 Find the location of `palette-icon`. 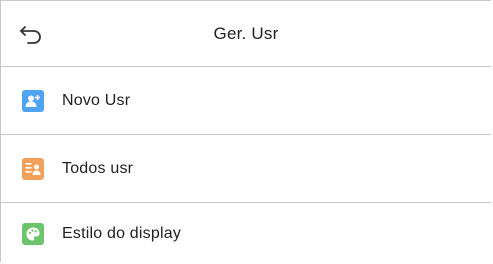

palette-icon is located at coordinates (33, 234).